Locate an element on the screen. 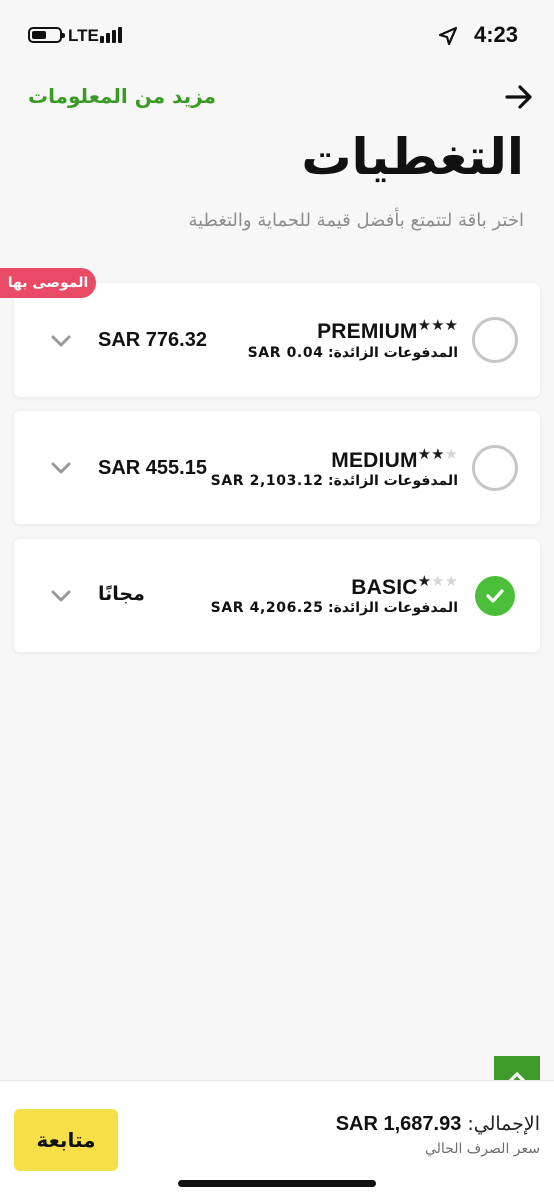  check-icon is located at coordinates (495, 596).